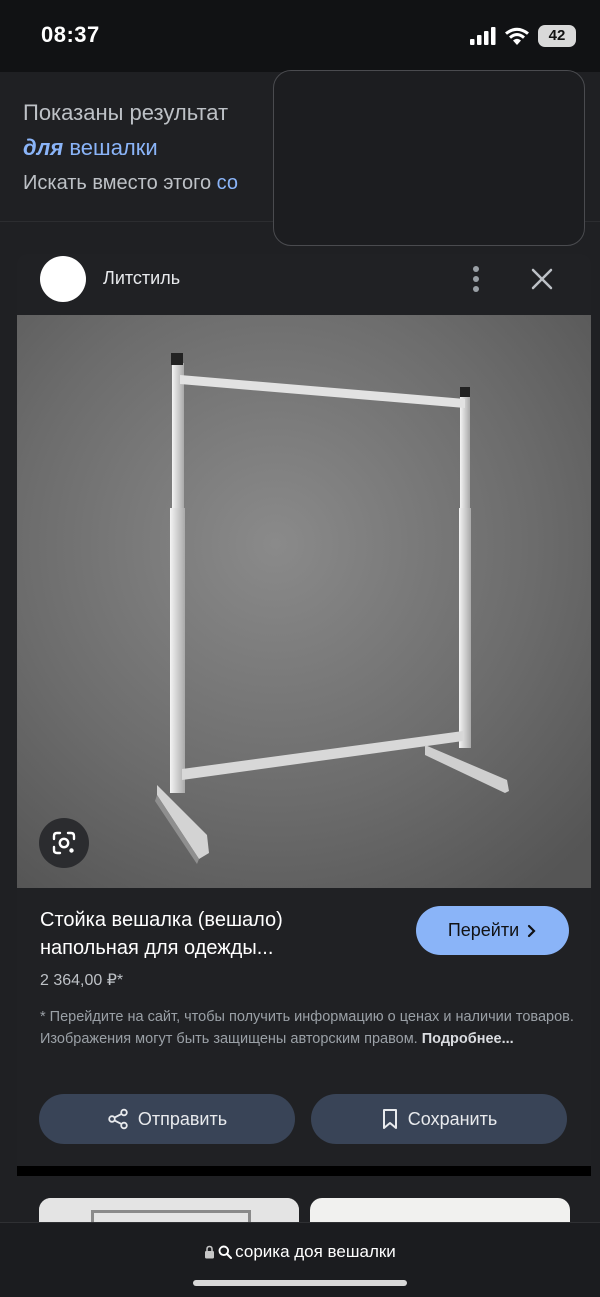 This screenshot has height=1297, width=600. Describe the element at coordinates (532, 930) in the screenshot. I see `chevron-right-icon` at that location.